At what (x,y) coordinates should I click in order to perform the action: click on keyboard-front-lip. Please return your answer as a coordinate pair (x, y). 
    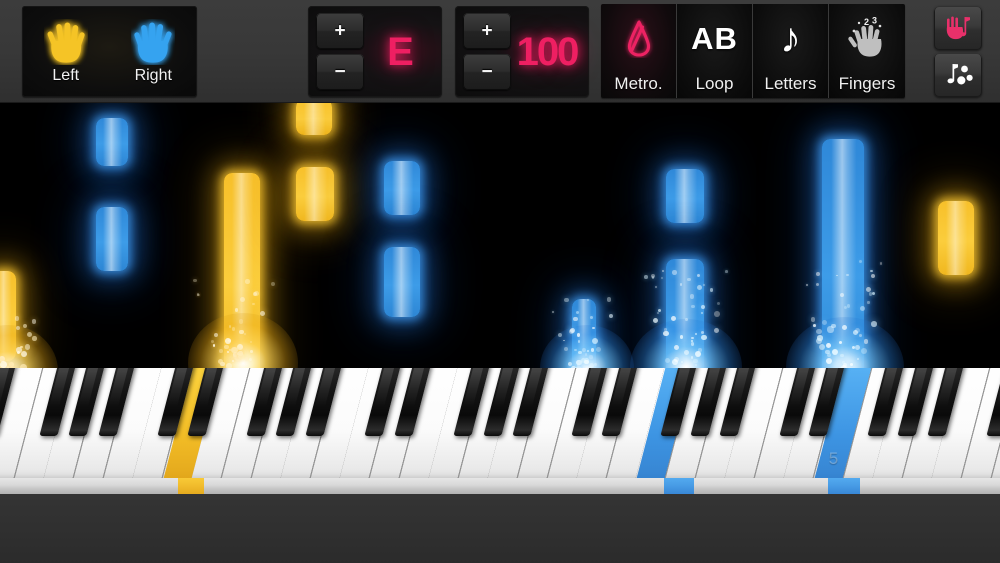
    Looking at the image, I should click on (500, 486).